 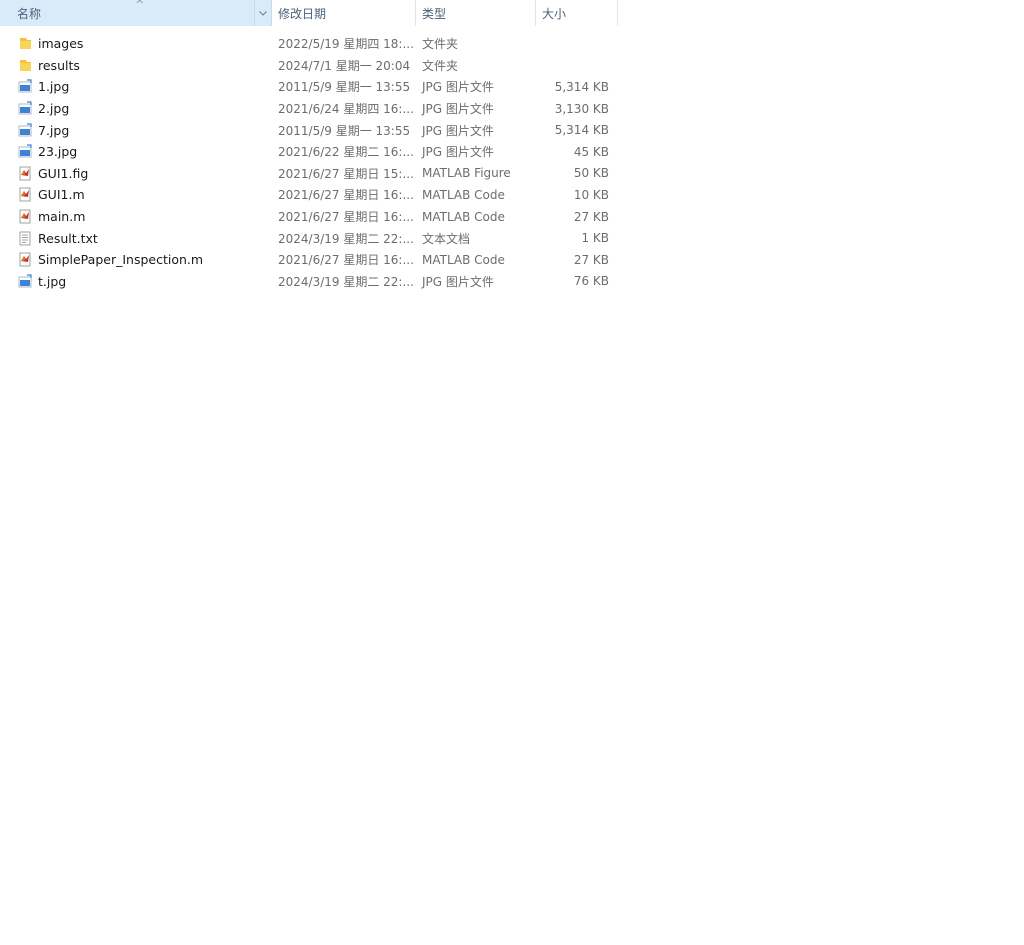 What do you see at coordinates (59, 65) in the screenshot?
I see `file-name: results` at bounding box center [59, 65].